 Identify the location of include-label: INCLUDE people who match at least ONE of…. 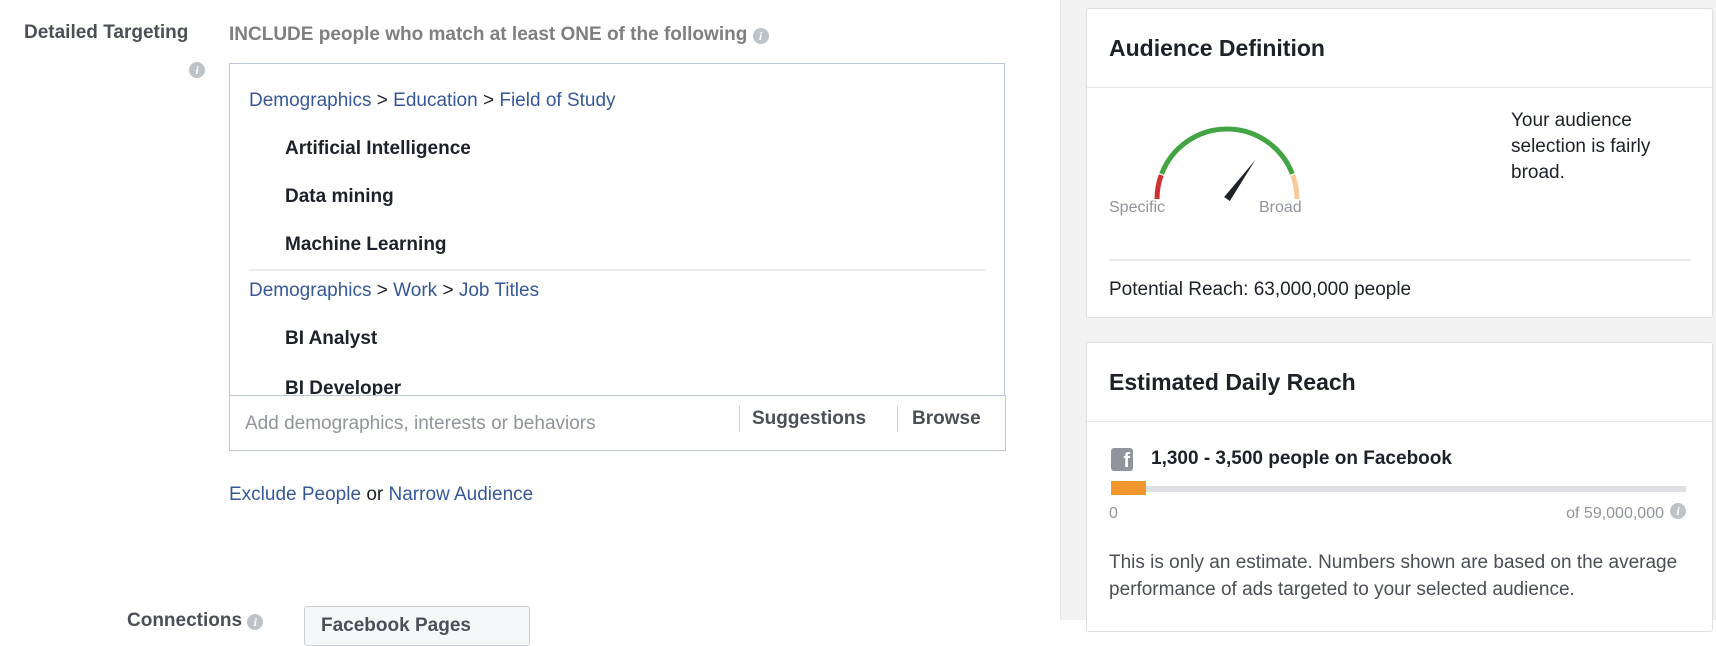
(488, 34).